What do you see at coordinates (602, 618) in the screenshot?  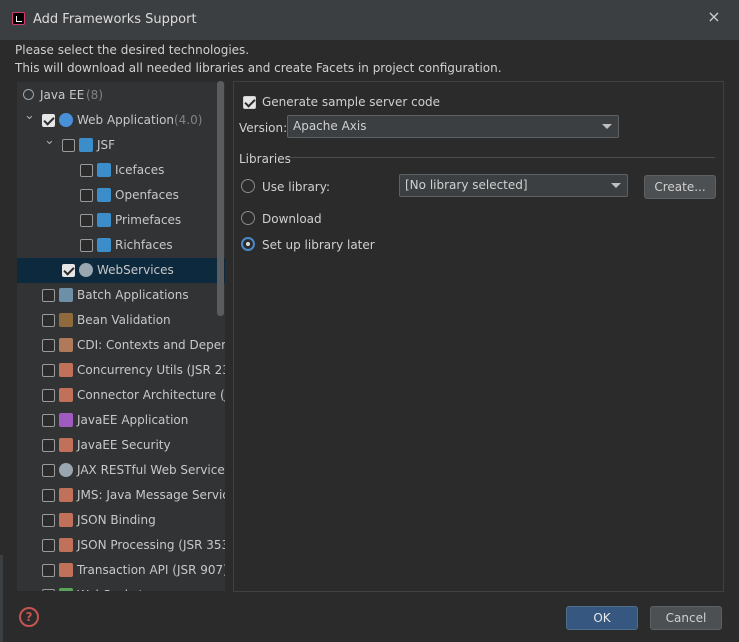 I see `ok-button: OK` at bounding box center [602, 618].